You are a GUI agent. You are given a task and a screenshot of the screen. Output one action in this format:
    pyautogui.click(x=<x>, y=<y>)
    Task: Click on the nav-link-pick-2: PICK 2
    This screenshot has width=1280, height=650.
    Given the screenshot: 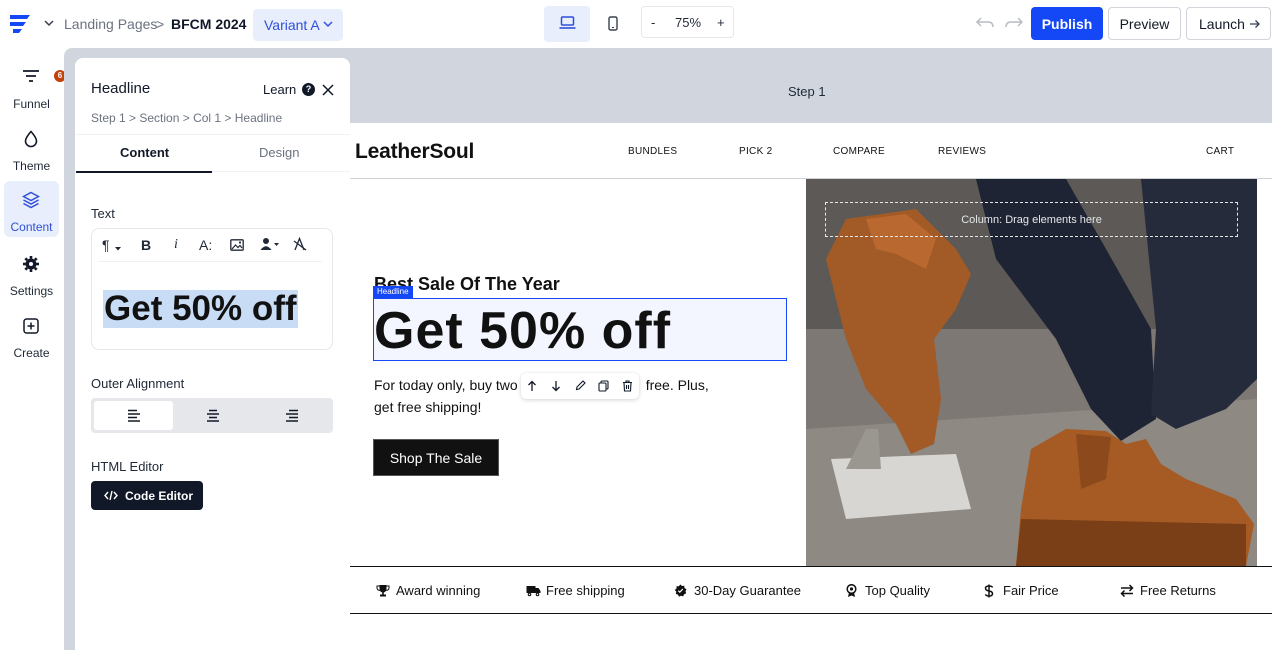 What is the action you would take?
    pyautogui.click(x=755, y=151)
    